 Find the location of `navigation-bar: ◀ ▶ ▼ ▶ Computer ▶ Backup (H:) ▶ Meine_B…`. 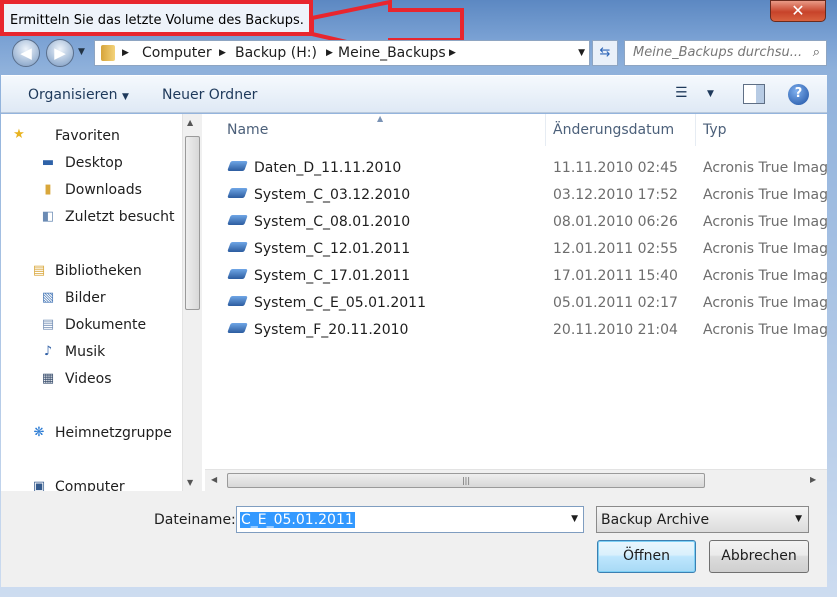

navigation-bar: ◀ ▶ ▼ ▶ Computer ▶ Backup (H:) ▶ Meine_B… is located at coordinates (418, 53).